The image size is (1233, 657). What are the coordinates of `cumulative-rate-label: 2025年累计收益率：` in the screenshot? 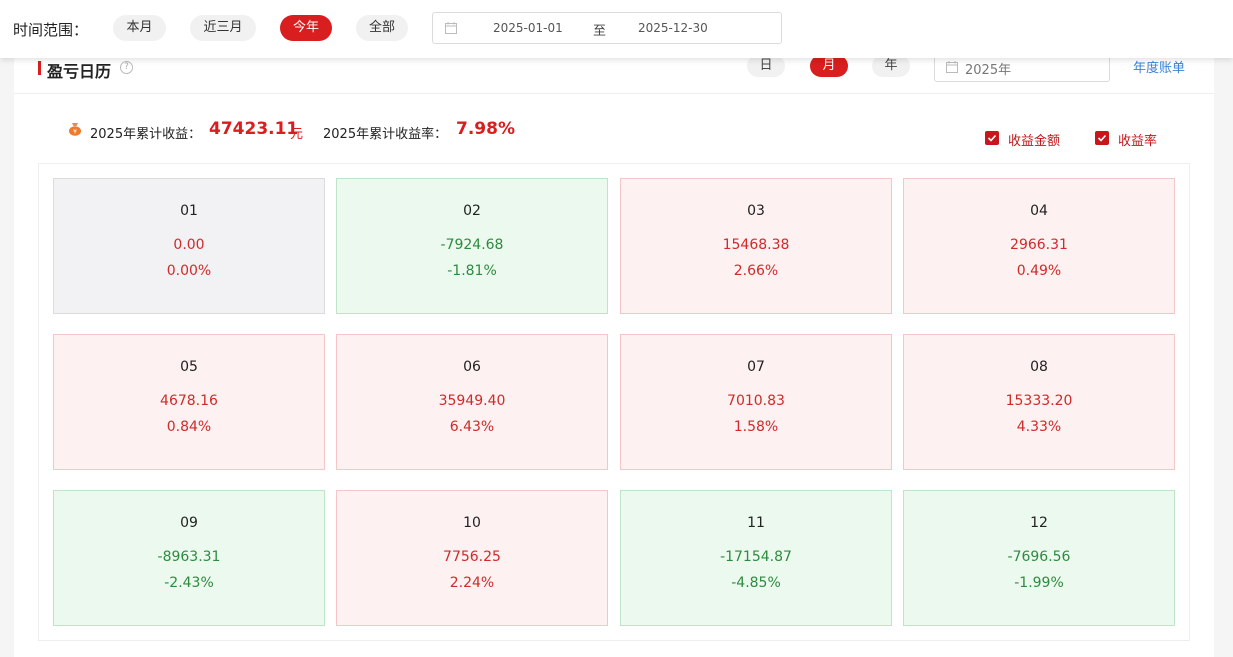 It's located at (385, 134).